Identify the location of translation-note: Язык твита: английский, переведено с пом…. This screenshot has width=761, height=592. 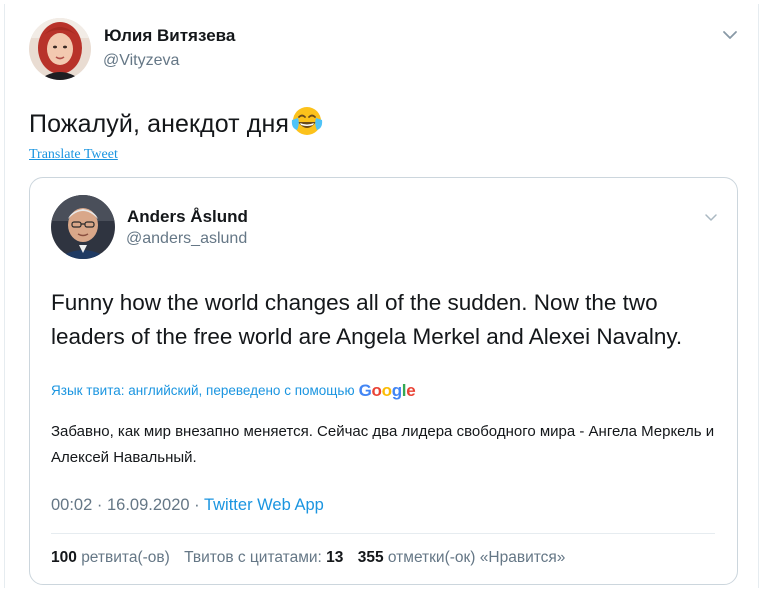
(233, 391).